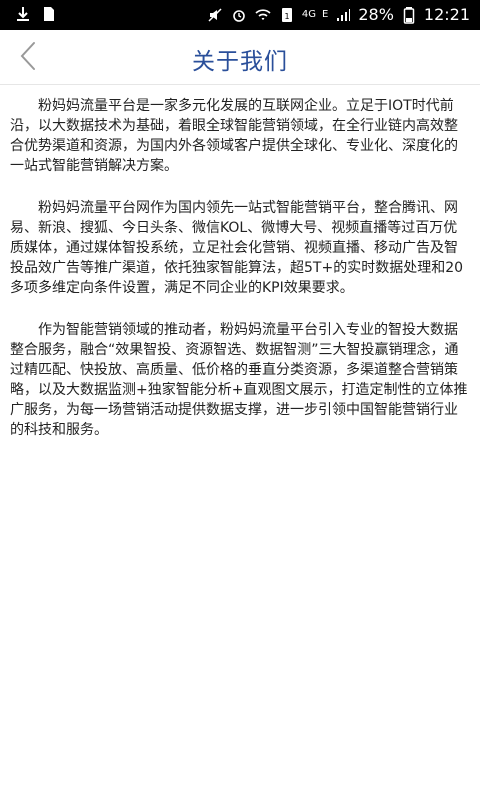  What do you see at coordinates (343, 15) in the screenshot?
I see `signal-icon` at bounding box center [343, 15].